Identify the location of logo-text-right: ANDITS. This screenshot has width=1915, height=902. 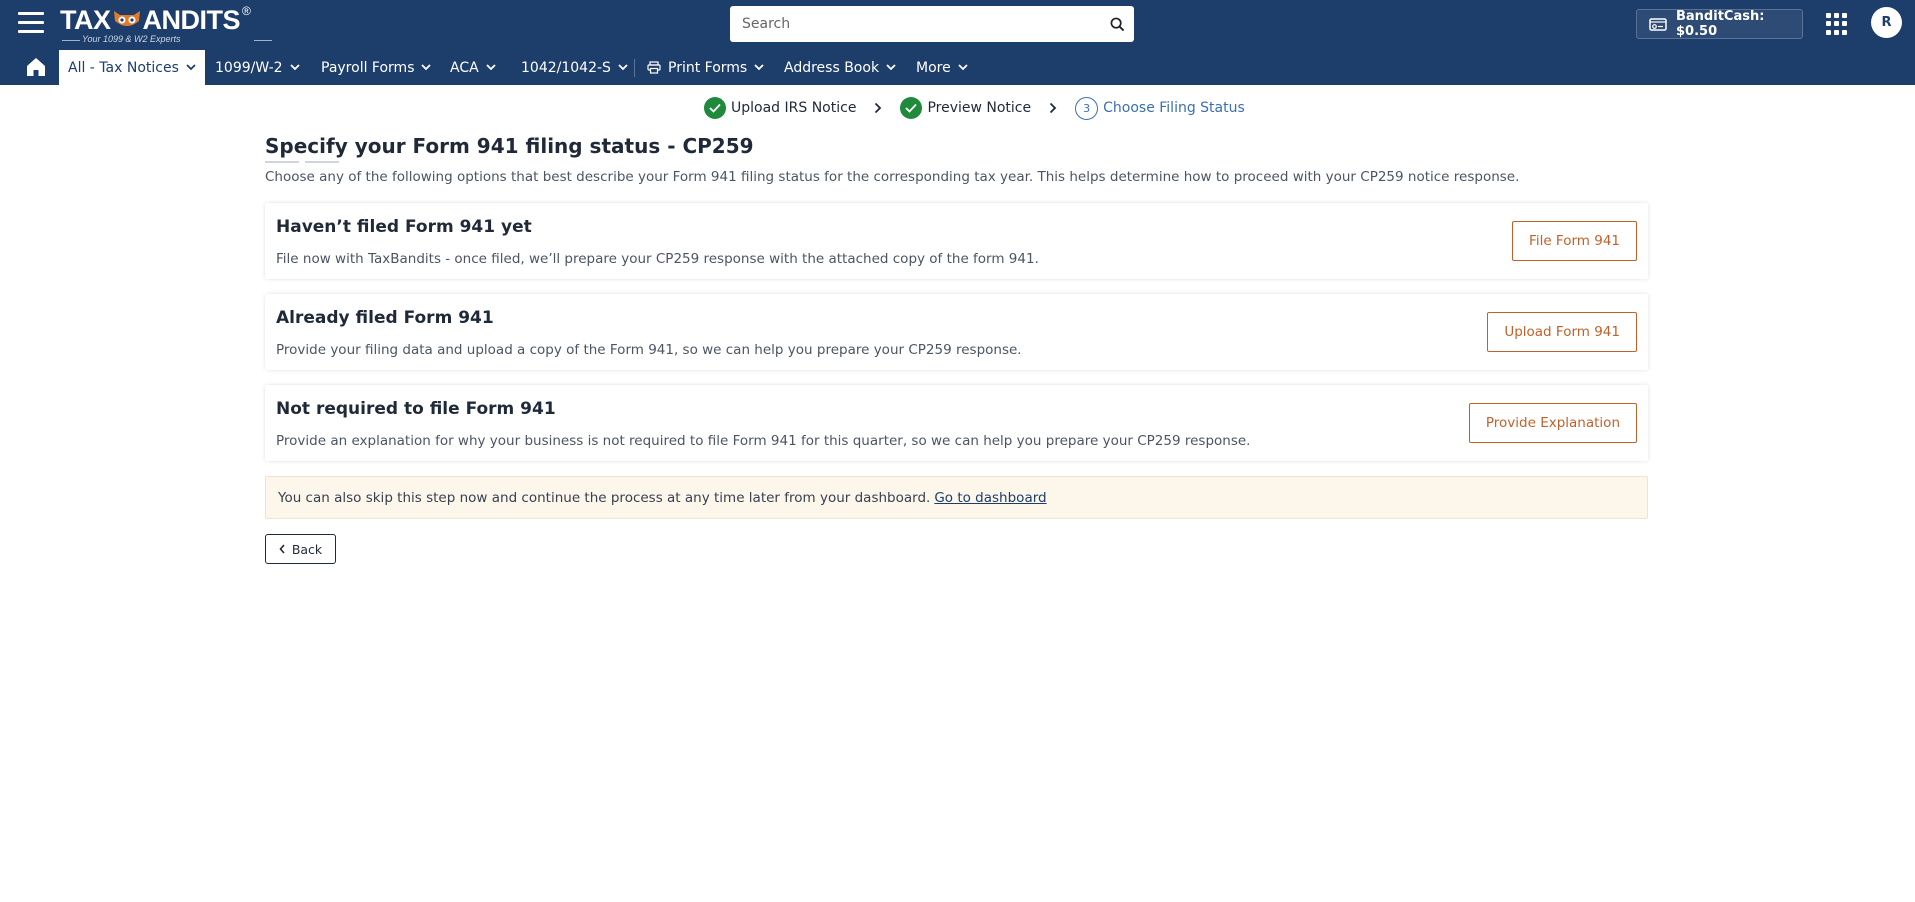
(191, 20).